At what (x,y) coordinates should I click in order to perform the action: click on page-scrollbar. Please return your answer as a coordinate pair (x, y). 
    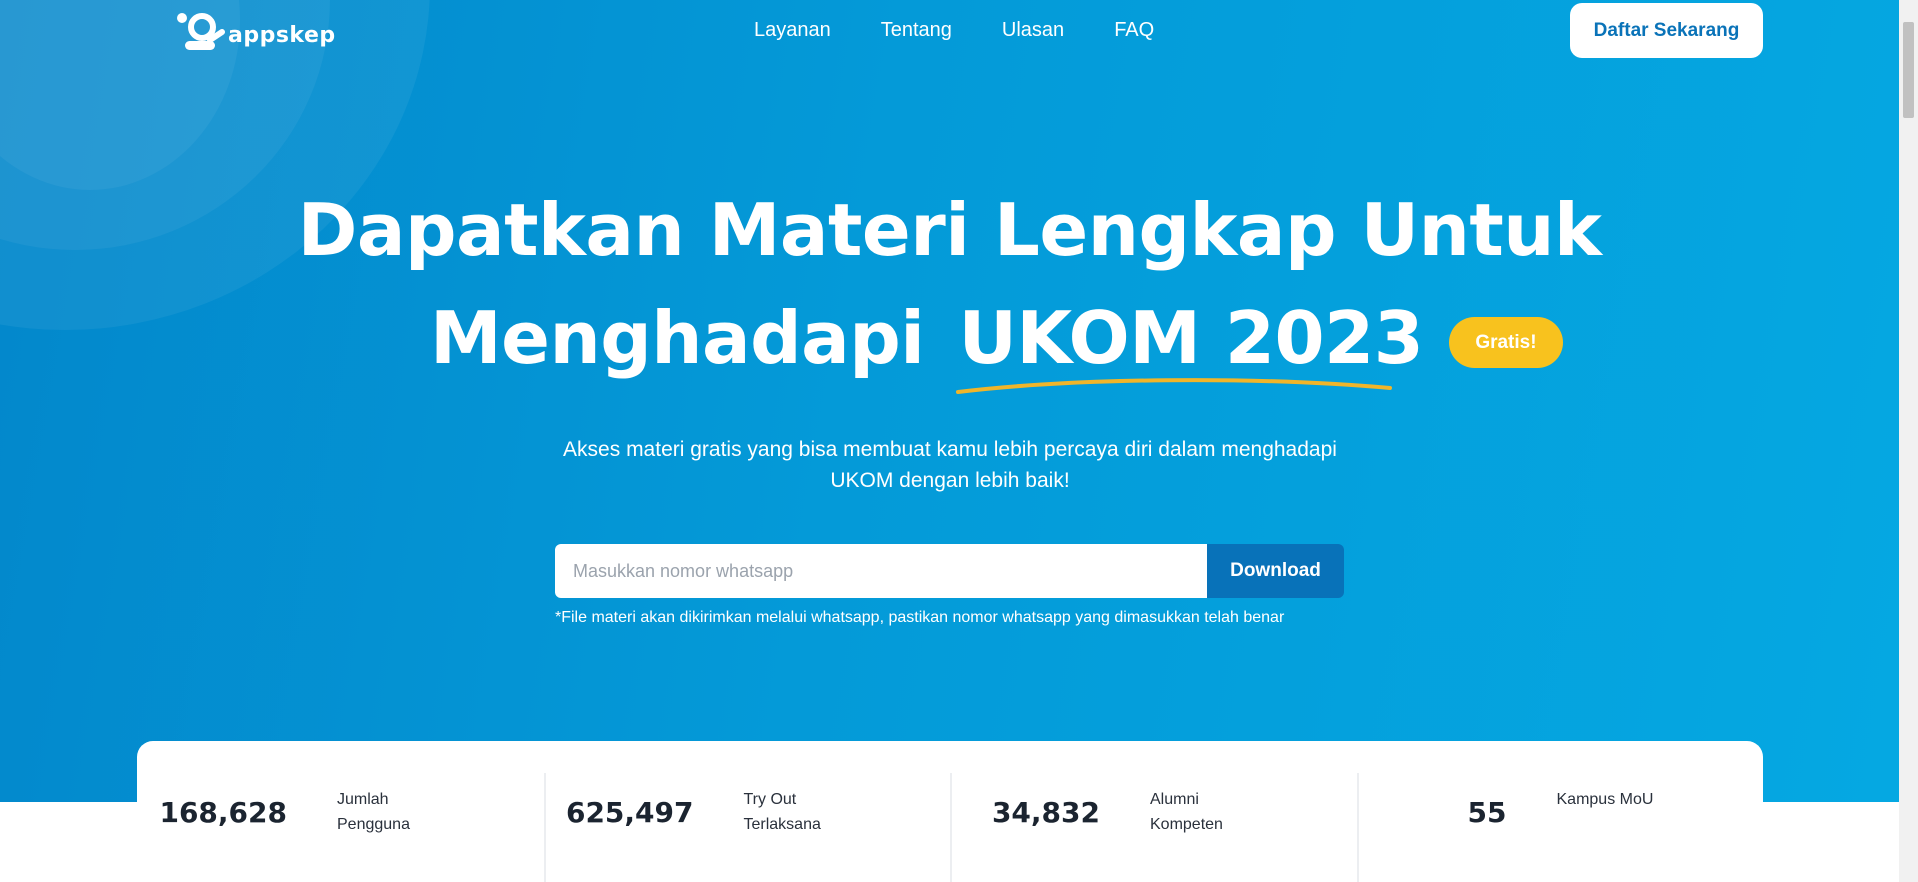
    Looking at the image, I should click on (1908, 441).